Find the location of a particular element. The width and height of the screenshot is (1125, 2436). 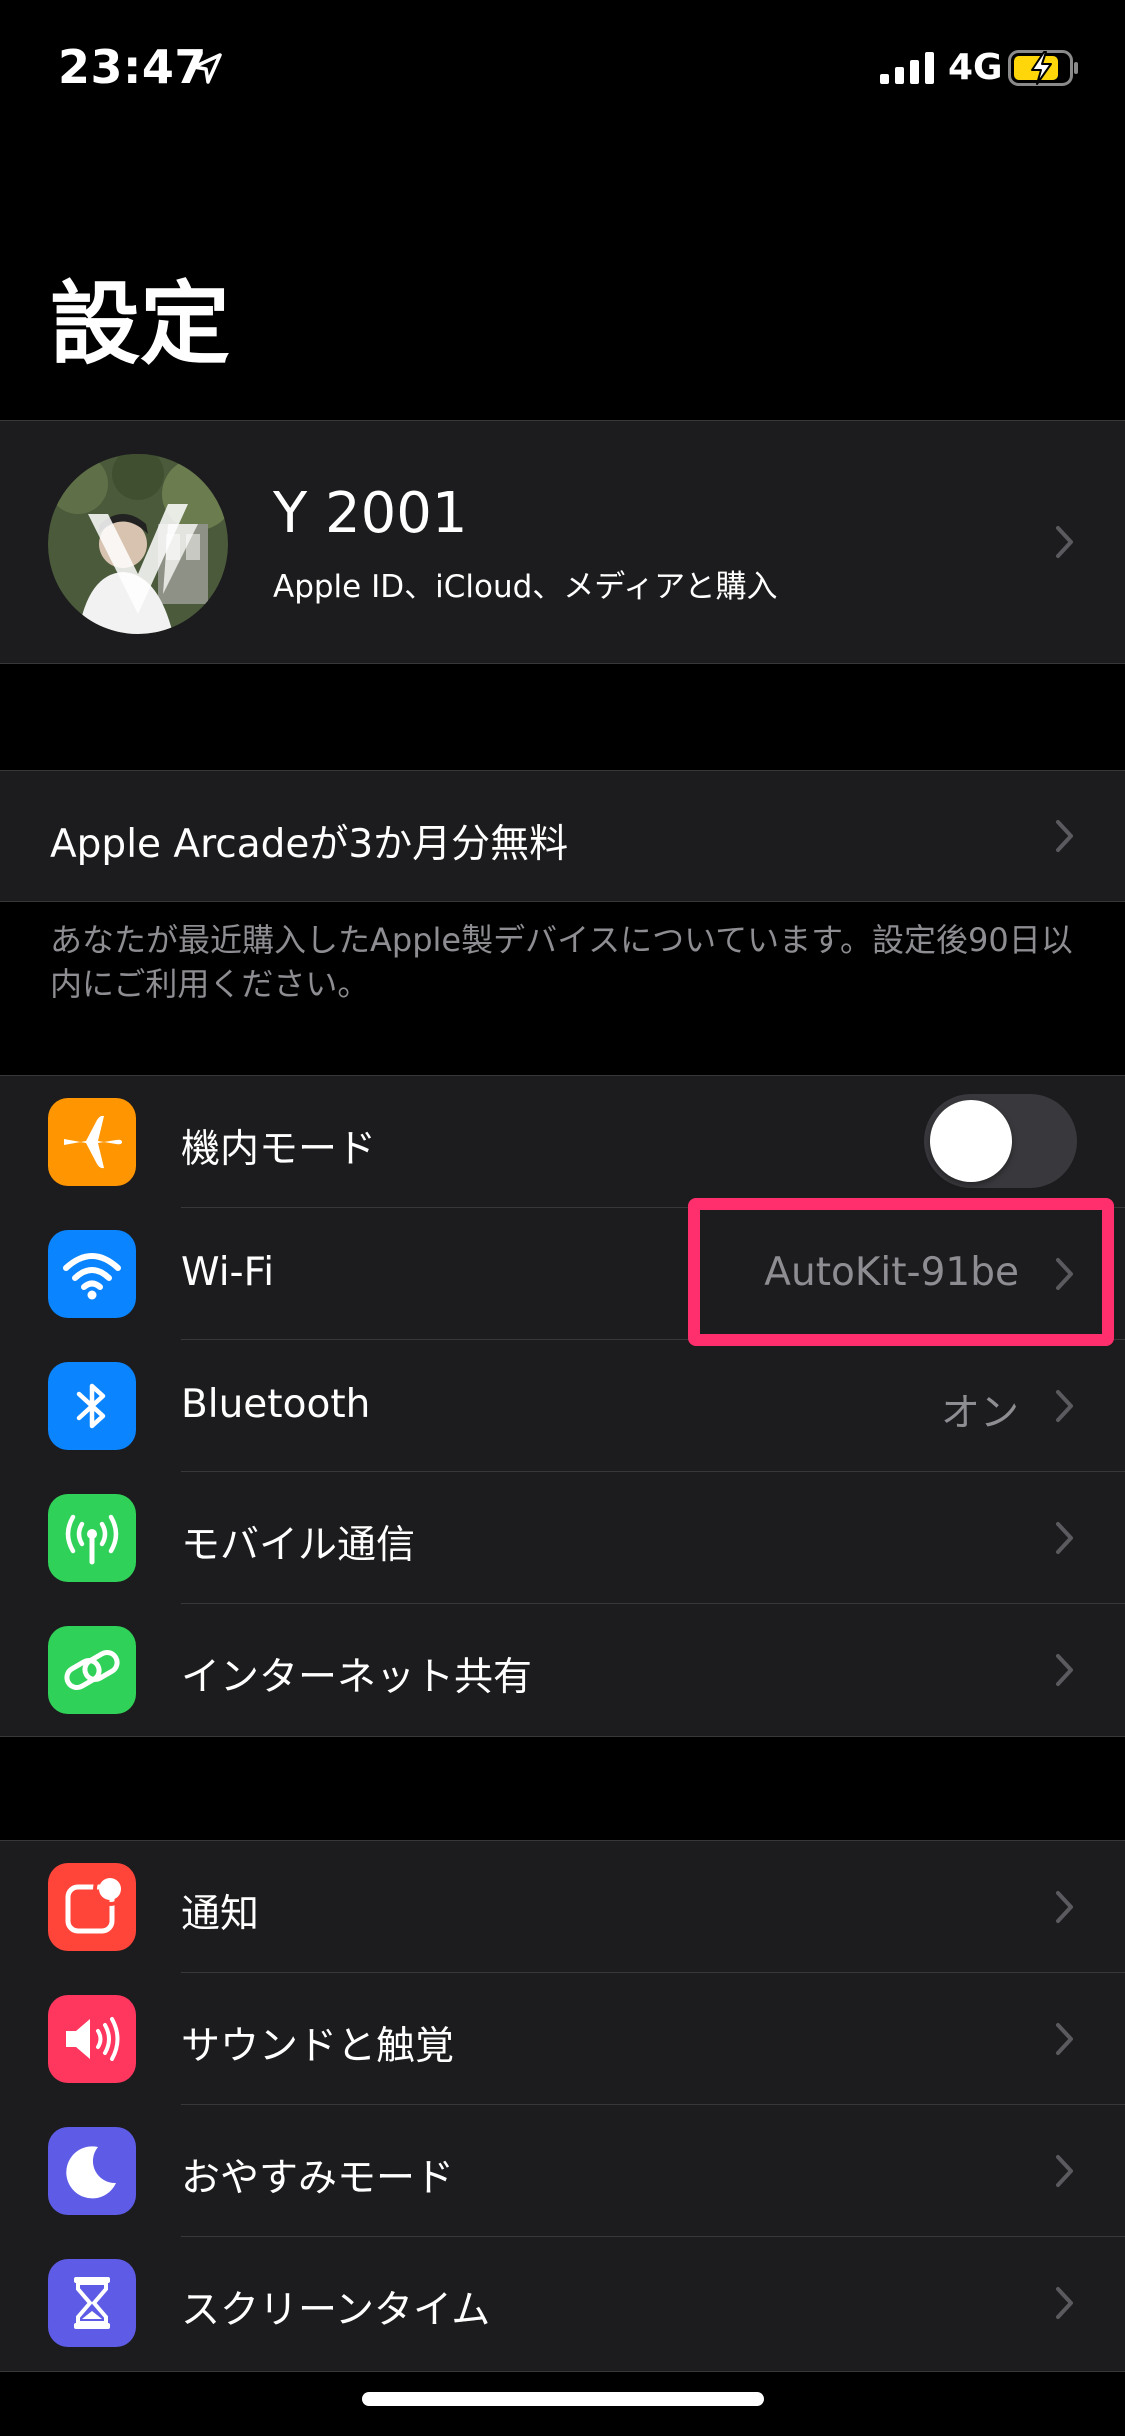

bluetooth-status: オン is located at coordinates (979, 1413).